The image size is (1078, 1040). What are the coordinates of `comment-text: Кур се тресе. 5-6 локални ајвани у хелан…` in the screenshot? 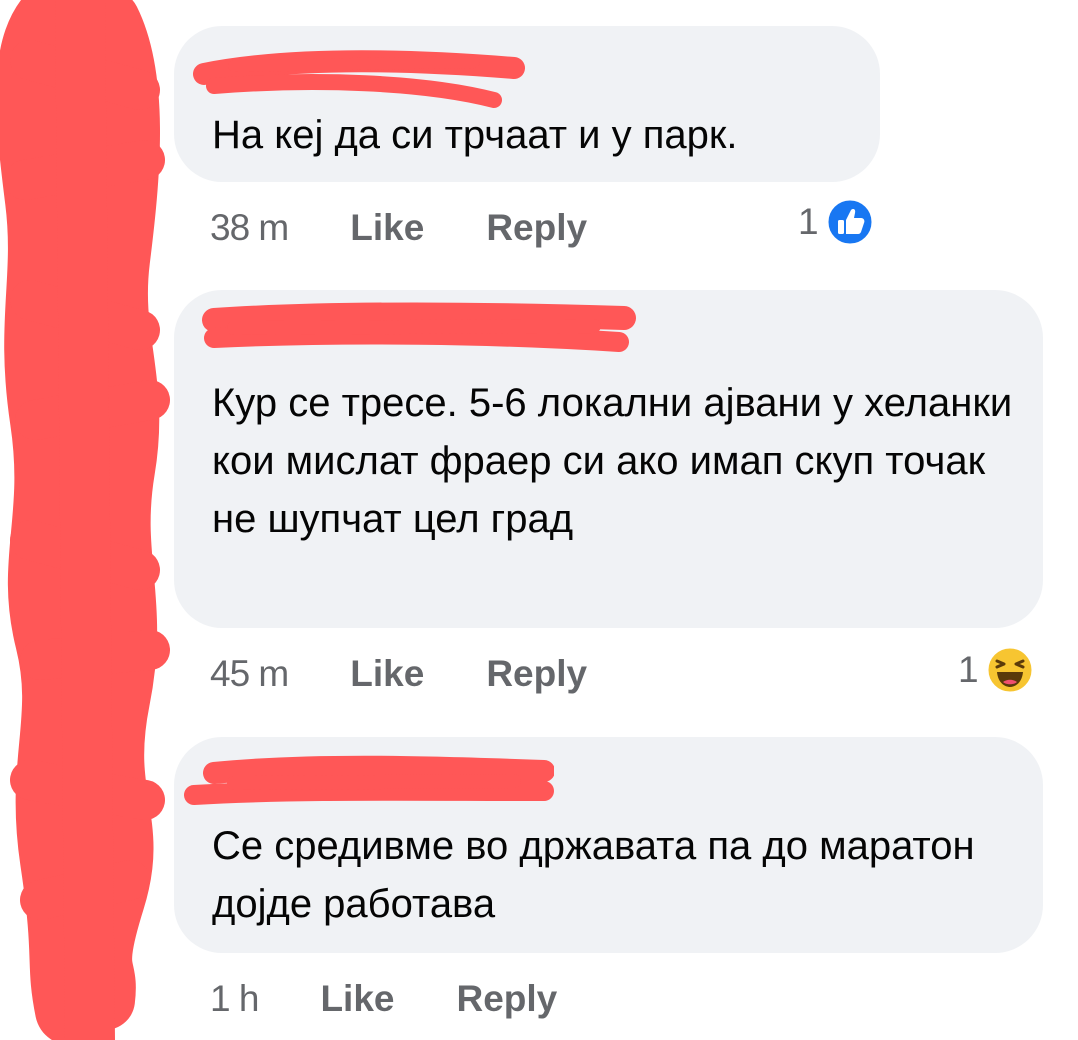 It's located at (612, 461).